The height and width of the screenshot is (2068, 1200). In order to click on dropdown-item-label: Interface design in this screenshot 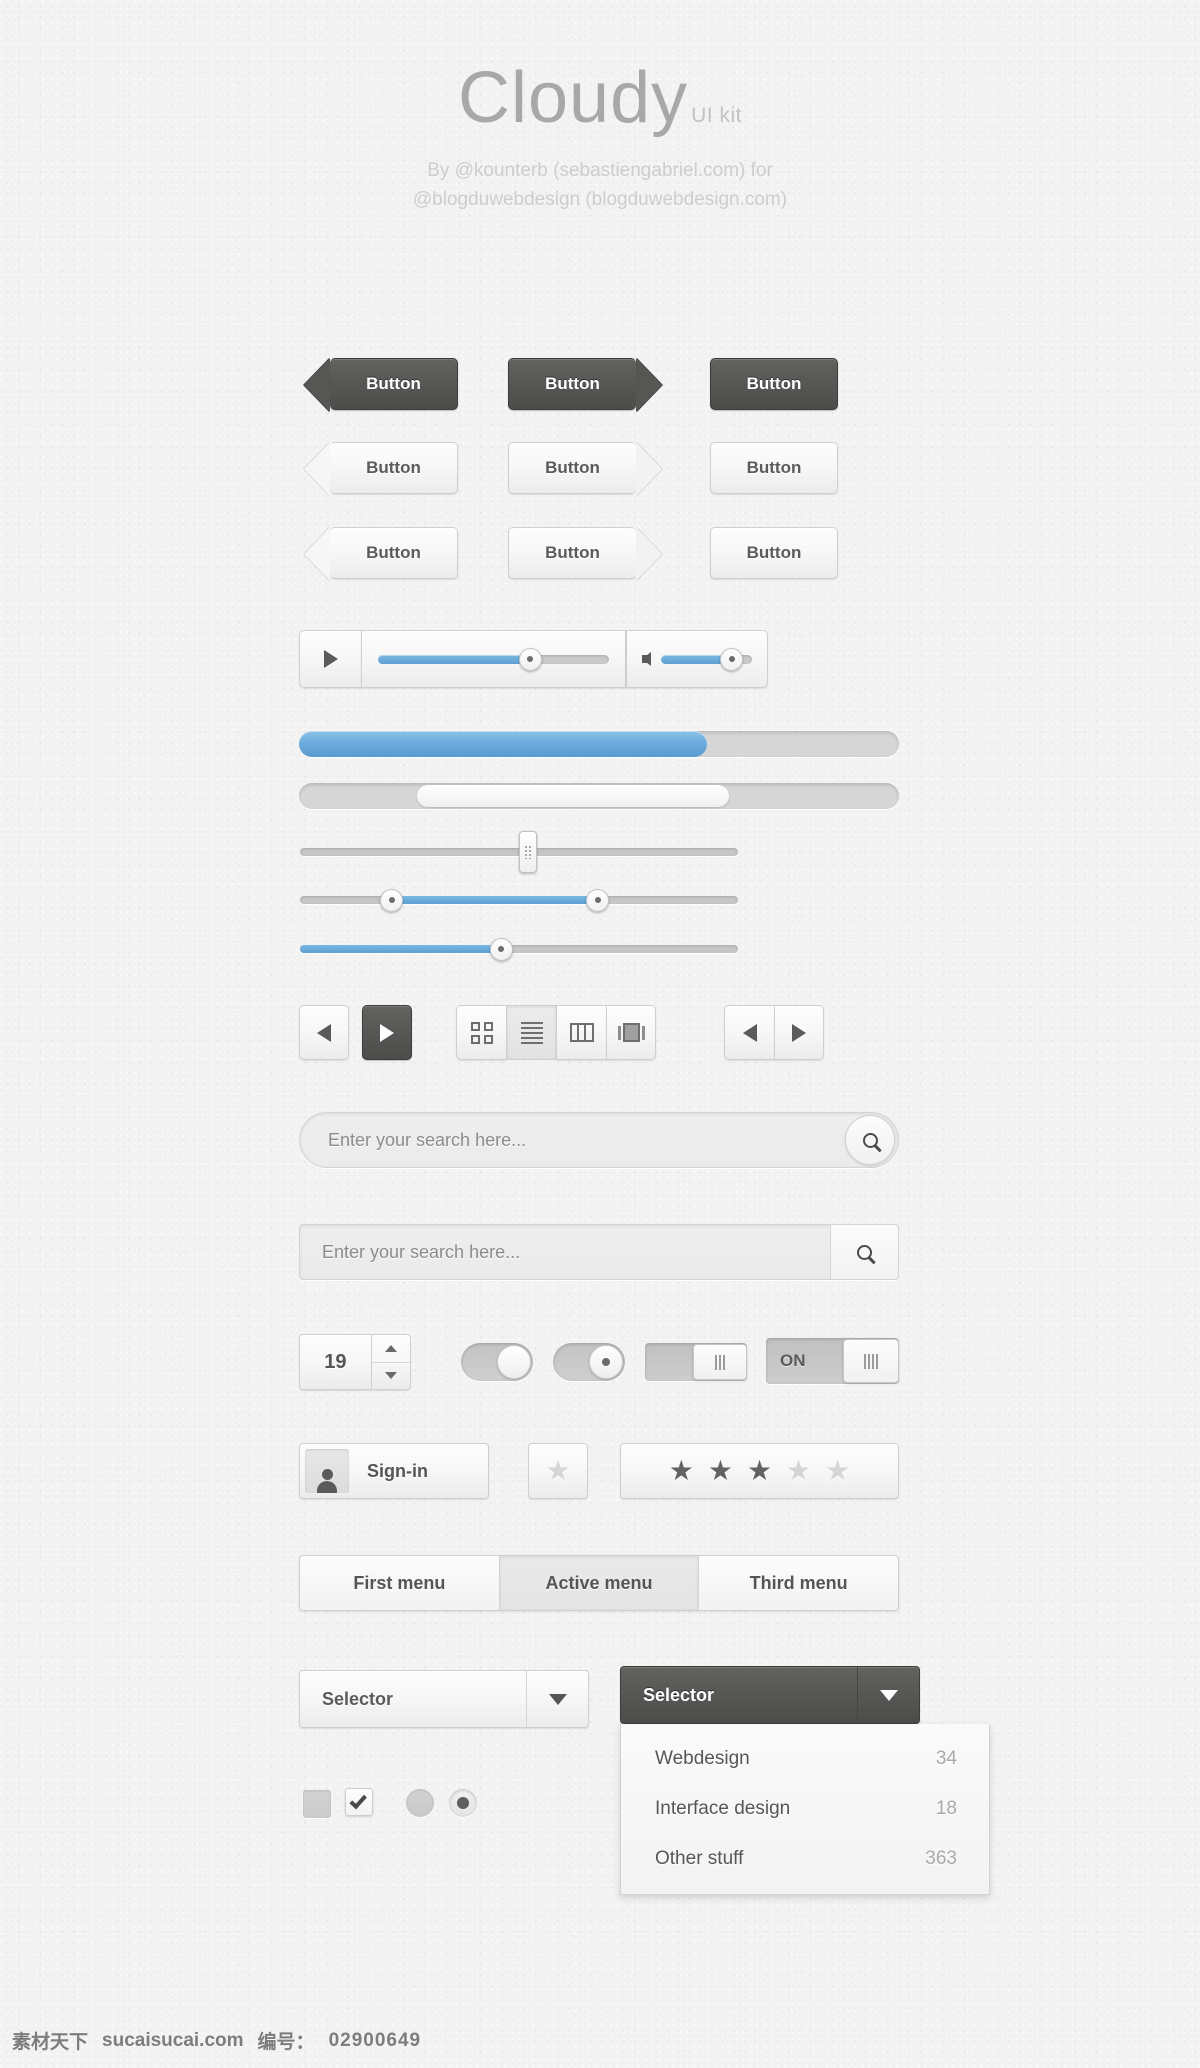, I will do `click(723, 1808)`.